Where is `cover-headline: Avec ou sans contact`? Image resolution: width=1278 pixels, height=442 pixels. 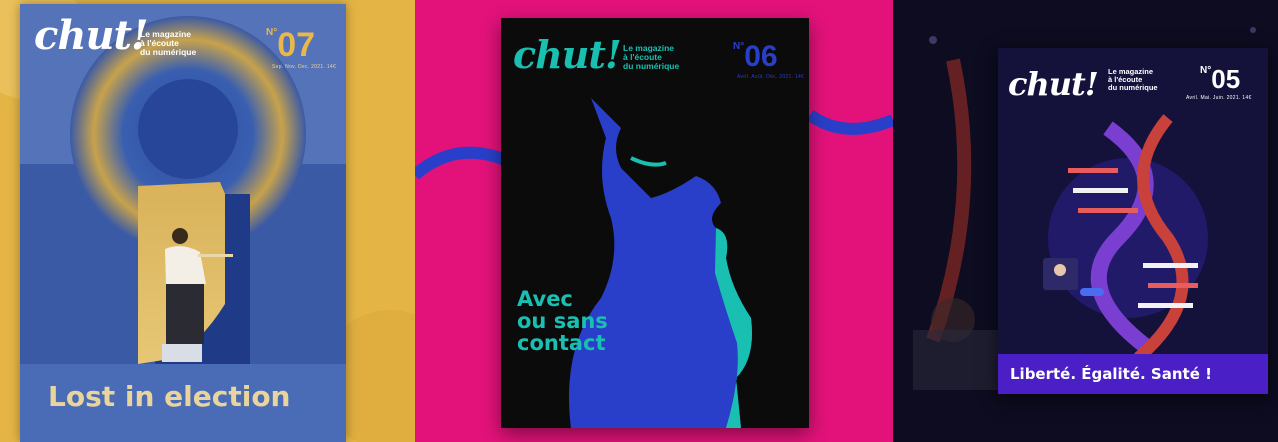 cover-headline: Avec ou sans contact is located at coordinates (562, 321).